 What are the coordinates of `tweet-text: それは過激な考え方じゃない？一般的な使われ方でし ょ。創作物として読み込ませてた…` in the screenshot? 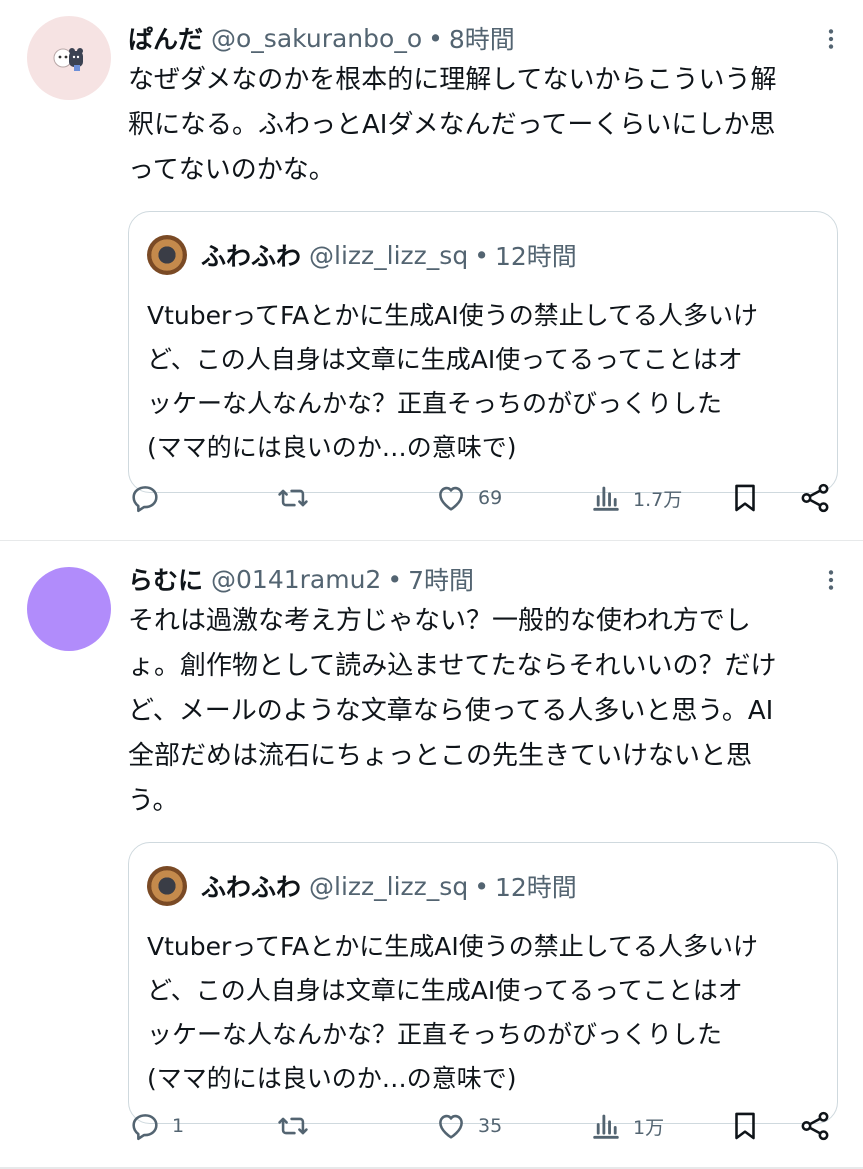 It's located at (452, 711).